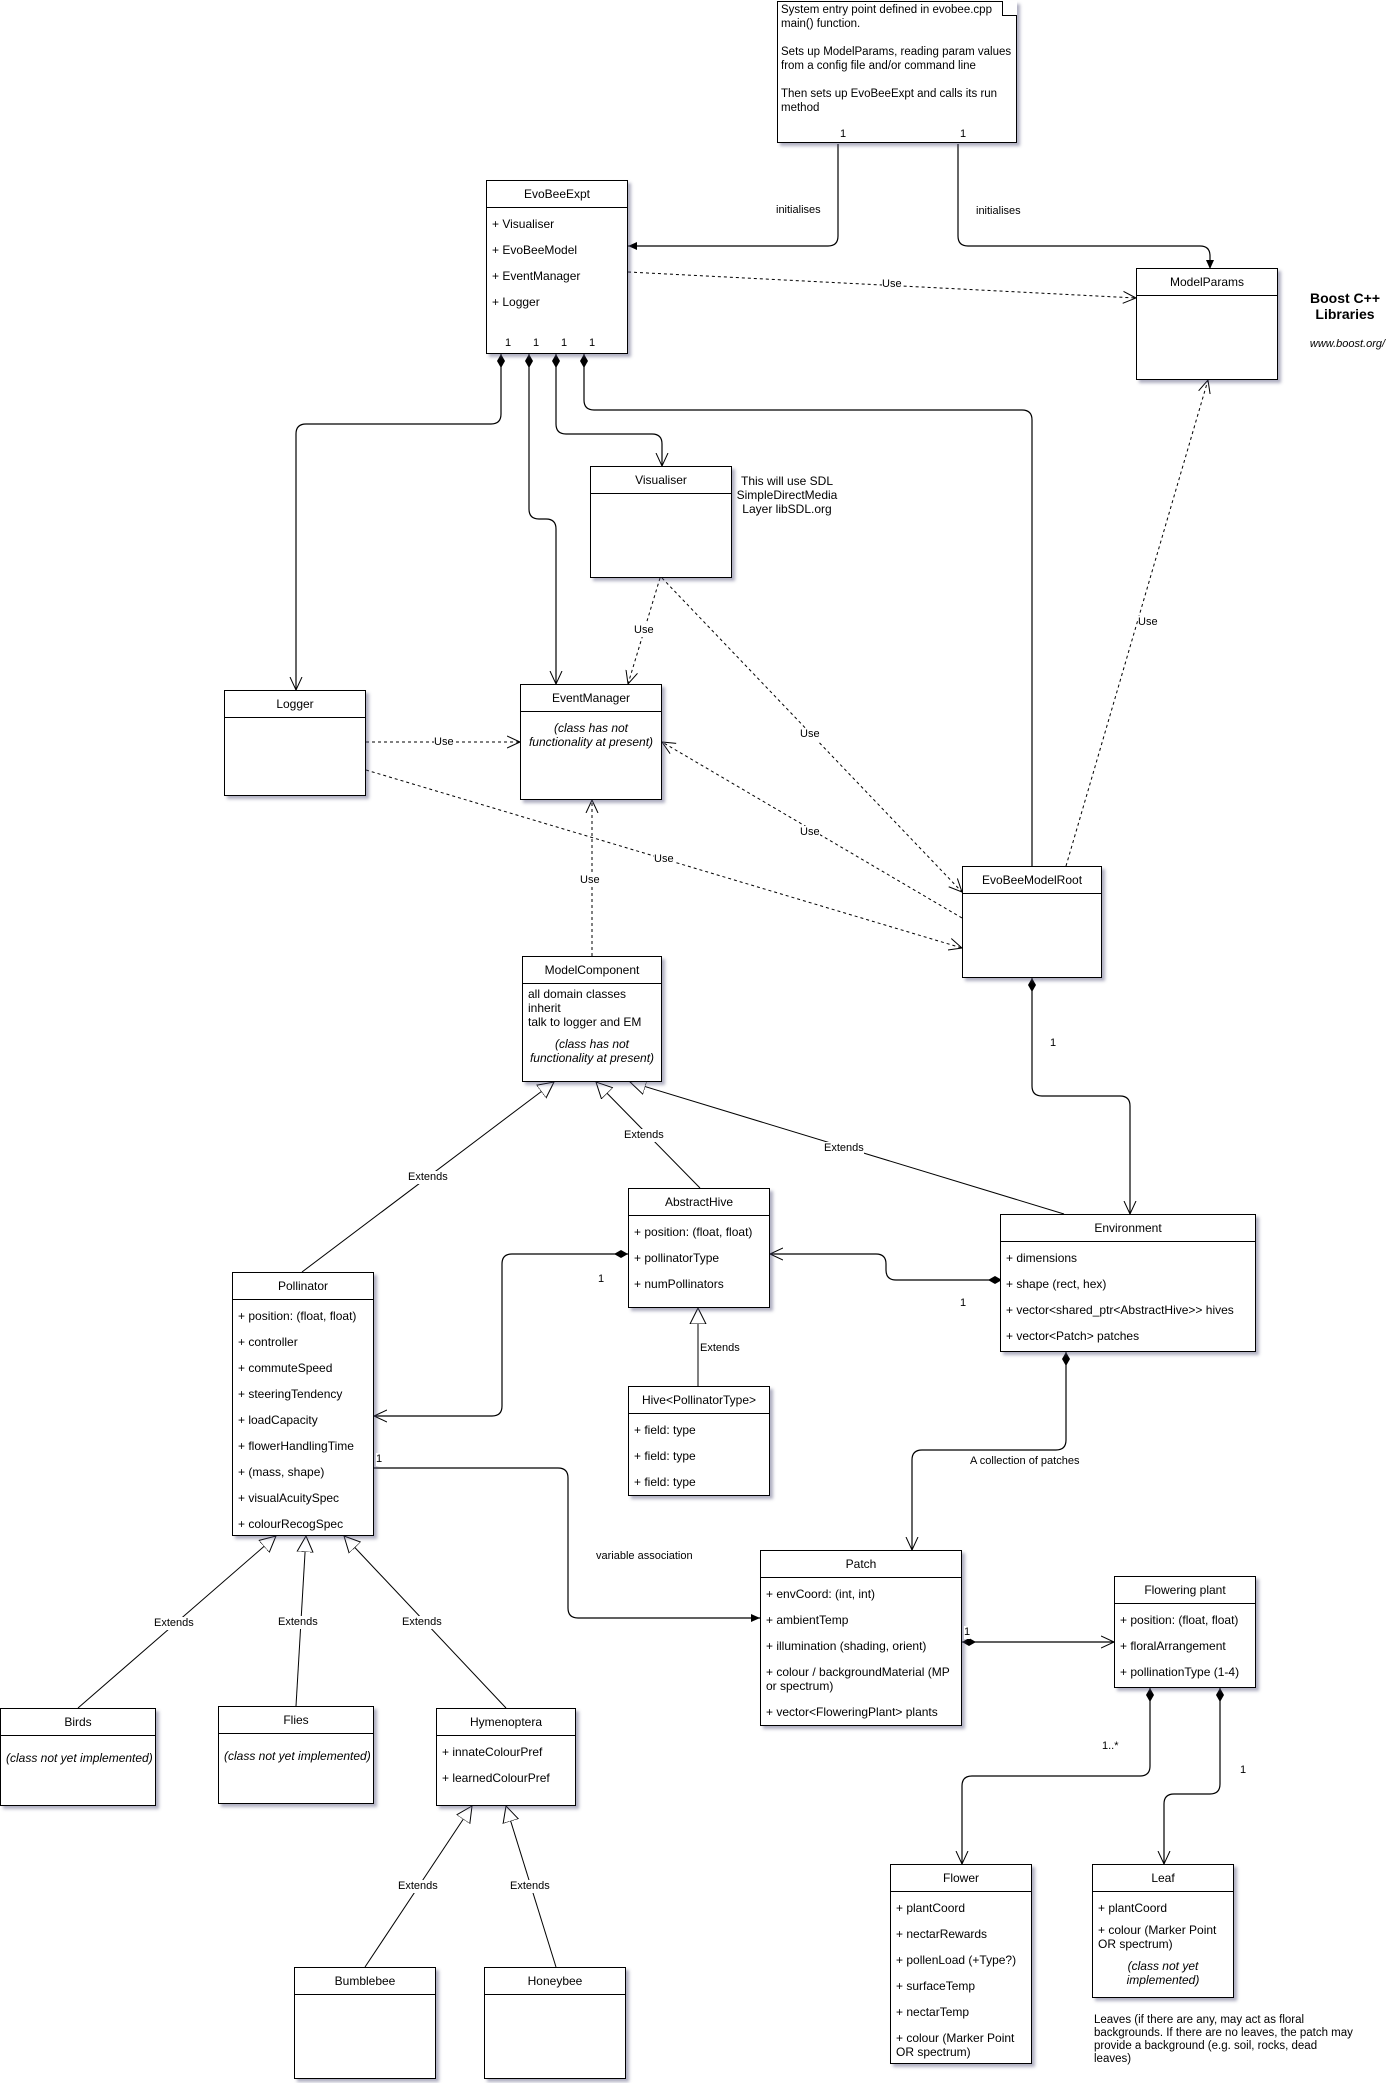  I want to click on class-attribute: + vector<shared_ptr<AbstractHive>> hives, so click(1120, 1310).